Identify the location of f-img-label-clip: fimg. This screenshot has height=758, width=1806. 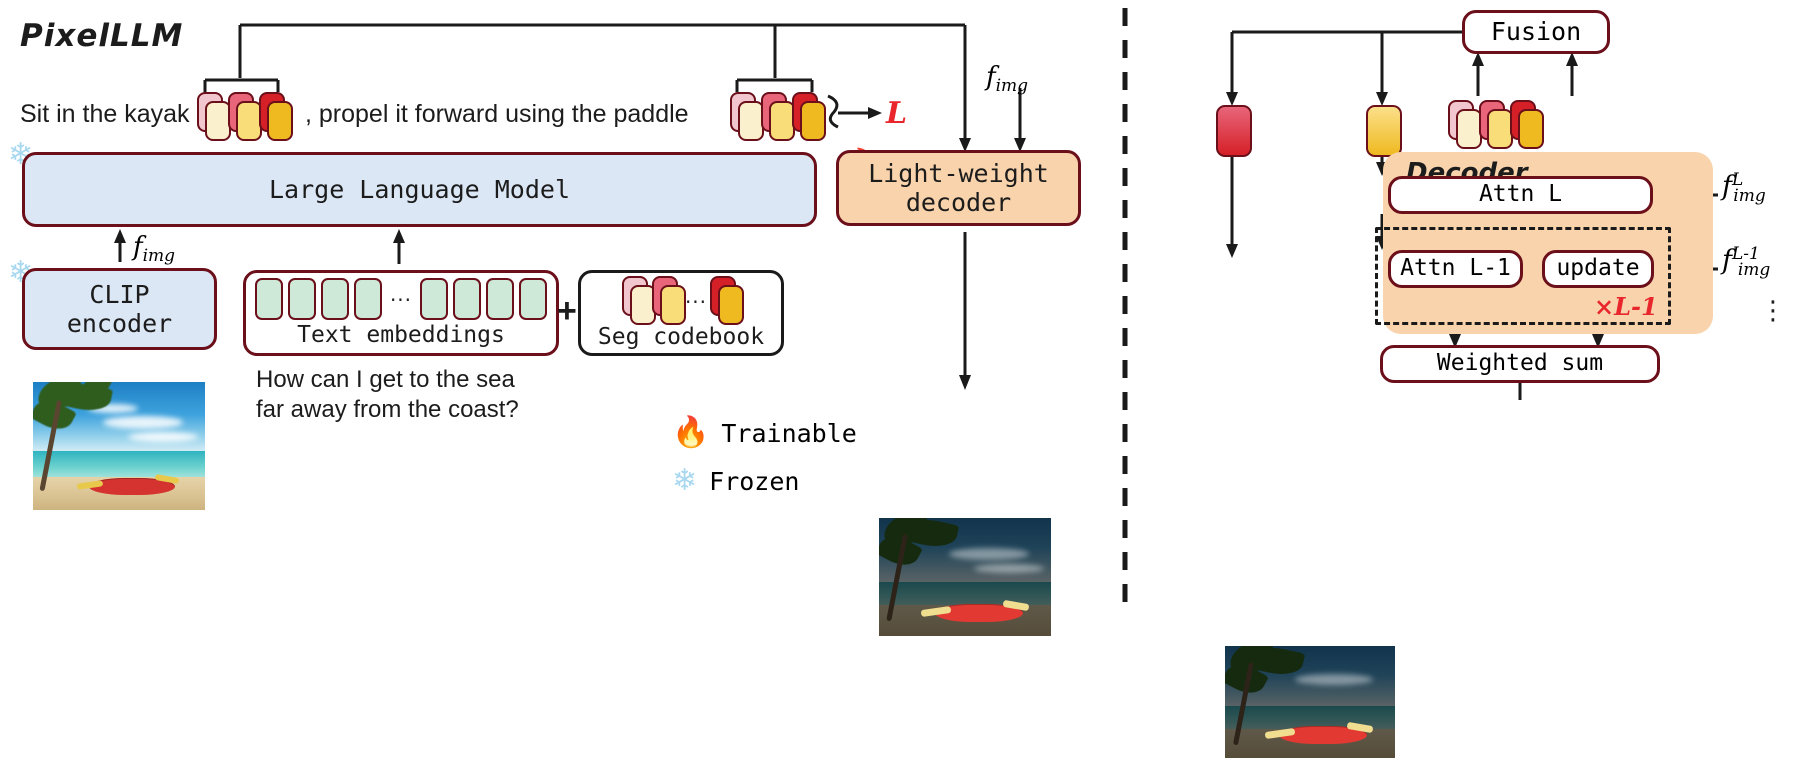
(154, 249).